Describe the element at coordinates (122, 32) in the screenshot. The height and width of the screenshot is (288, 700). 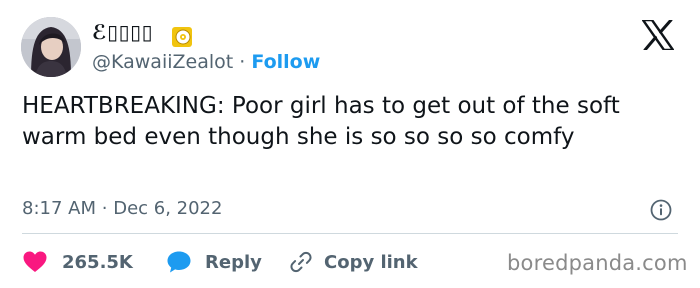
I see `display-name: ℰ▯▯▯▯` at that location.